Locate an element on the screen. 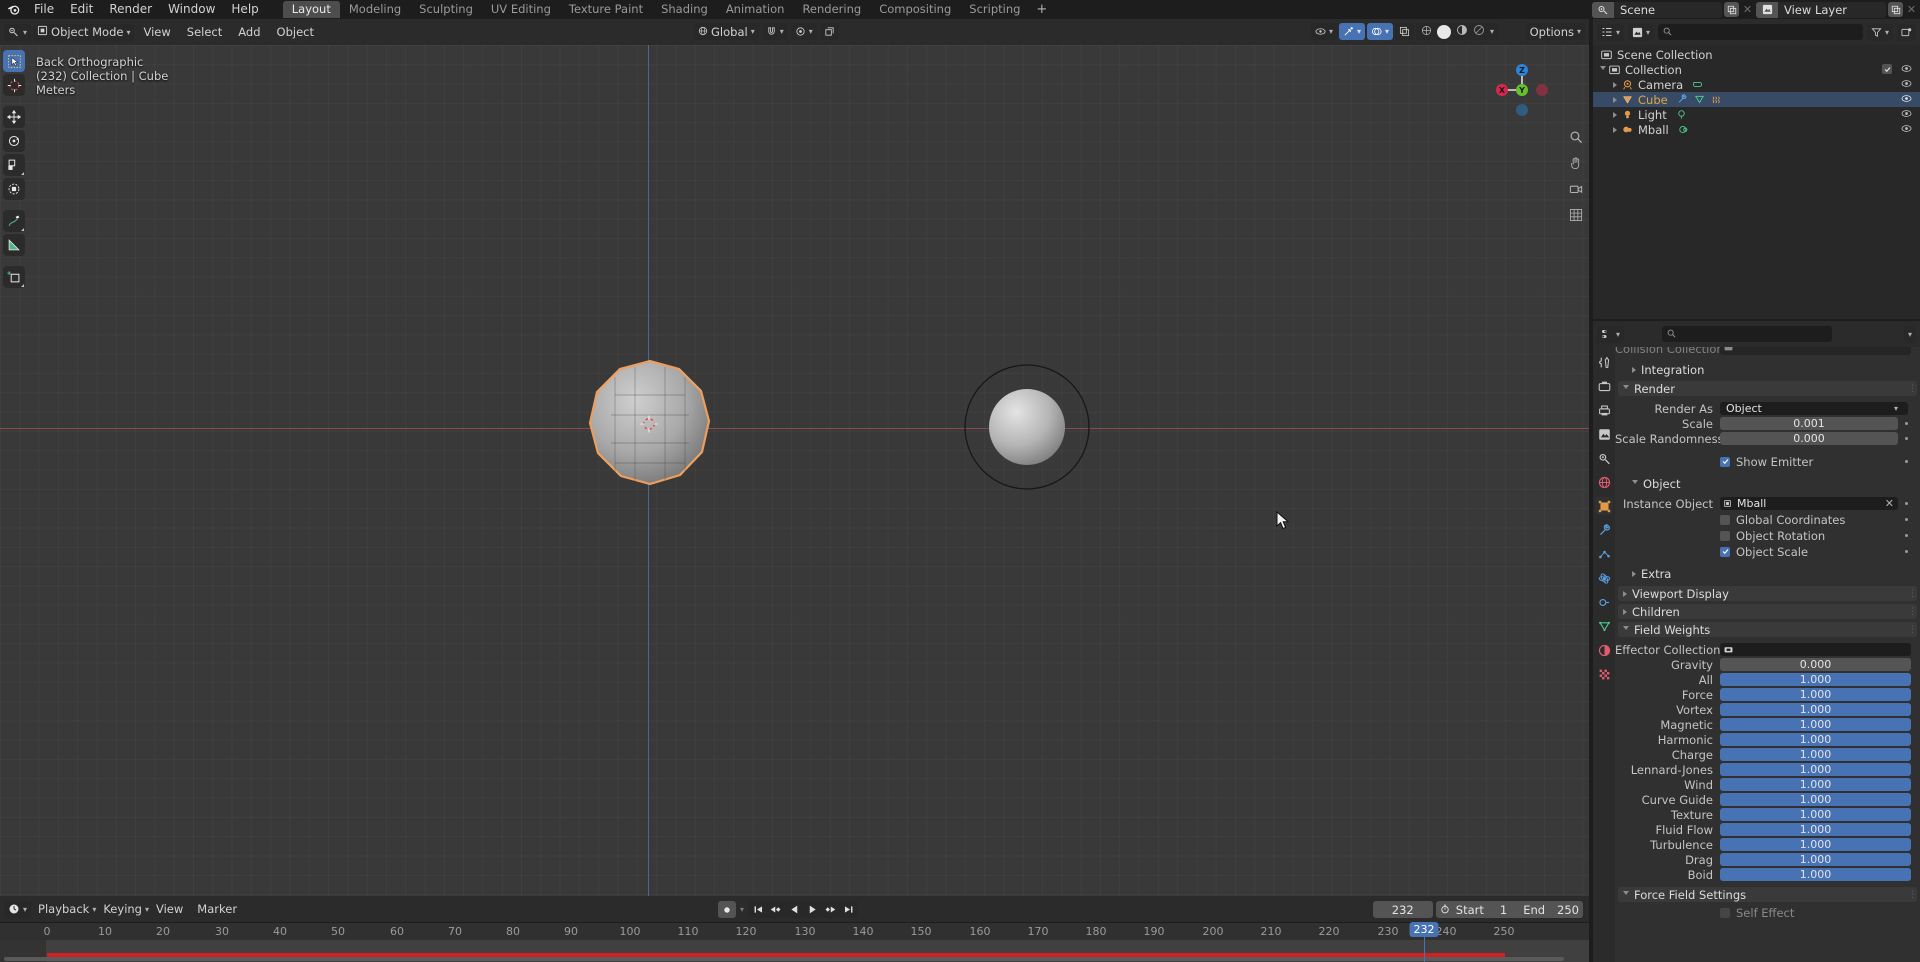 This screenshot has width=1920, height=962. world-tab is located at coordinates (1604, 482).